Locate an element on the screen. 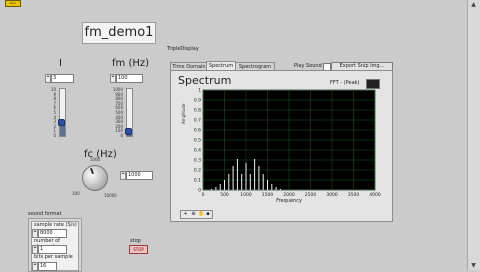 This screenshot has height=272, width=480. graph-legend: FFT - (Peak) is located at coordinates (355, 84).